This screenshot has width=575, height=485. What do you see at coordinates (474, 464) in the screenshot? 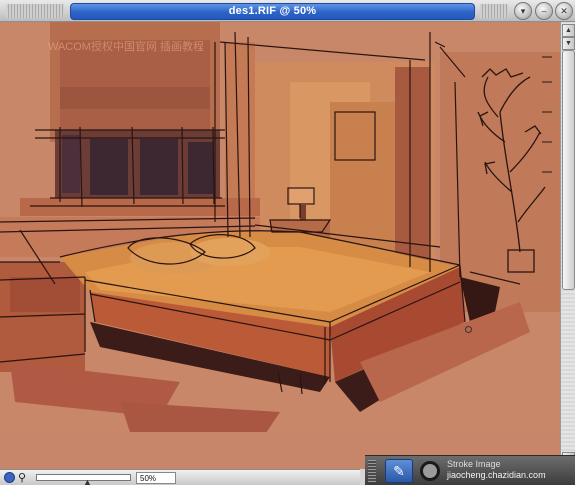
I see `dock-info-text: Stroke Image` at bounding box center [474, 464].